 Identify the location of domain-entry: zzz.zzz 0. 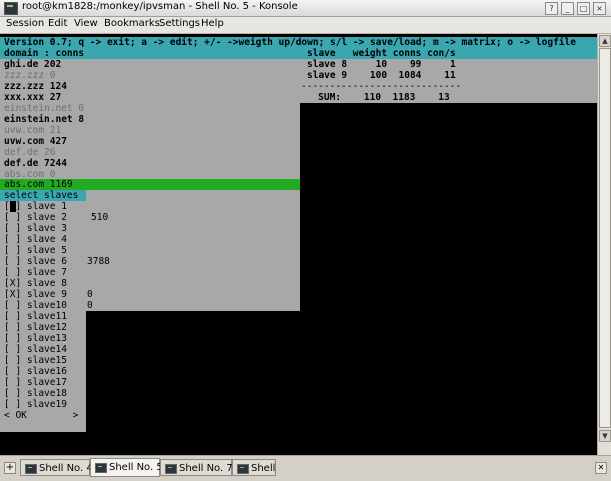
(29, 75).